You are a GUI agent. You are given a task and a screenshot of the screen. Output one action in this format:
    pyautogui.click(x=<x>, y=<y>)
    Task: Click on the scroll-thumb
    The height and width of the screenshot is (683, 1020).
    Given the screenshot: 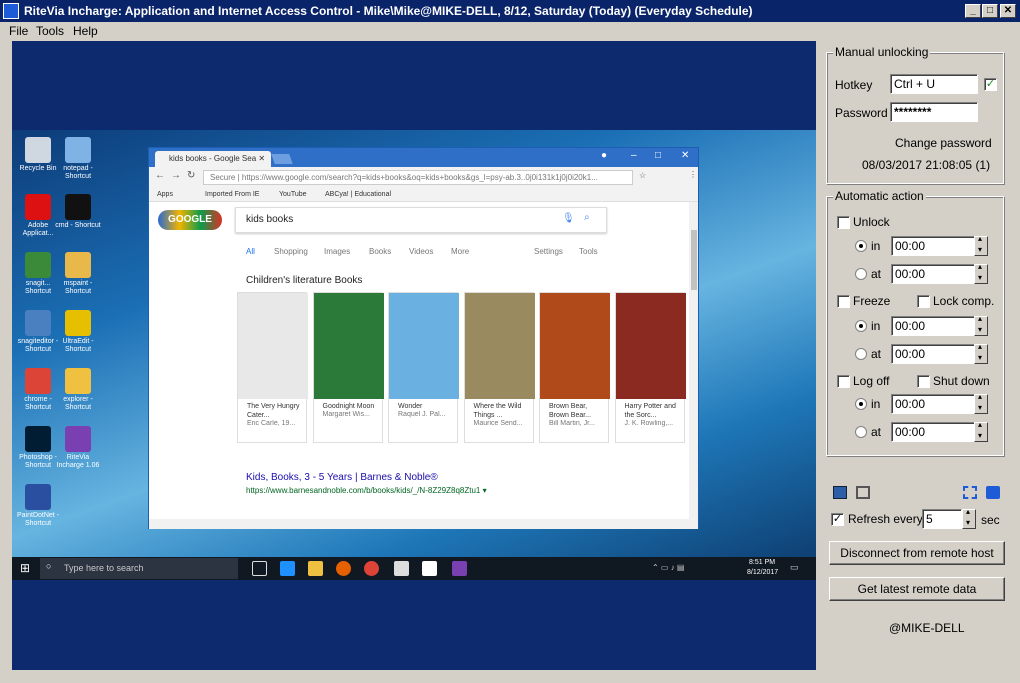 What is the action you would take?
    pyautogui.click(x=694, y=260)
    